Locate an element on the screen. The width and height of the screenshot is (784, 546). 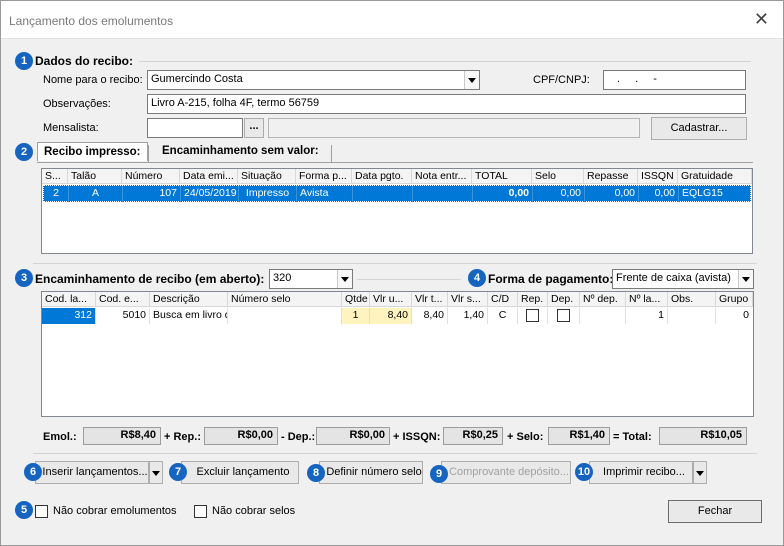
column-header: Obs. is located at coordinates (692, 299).